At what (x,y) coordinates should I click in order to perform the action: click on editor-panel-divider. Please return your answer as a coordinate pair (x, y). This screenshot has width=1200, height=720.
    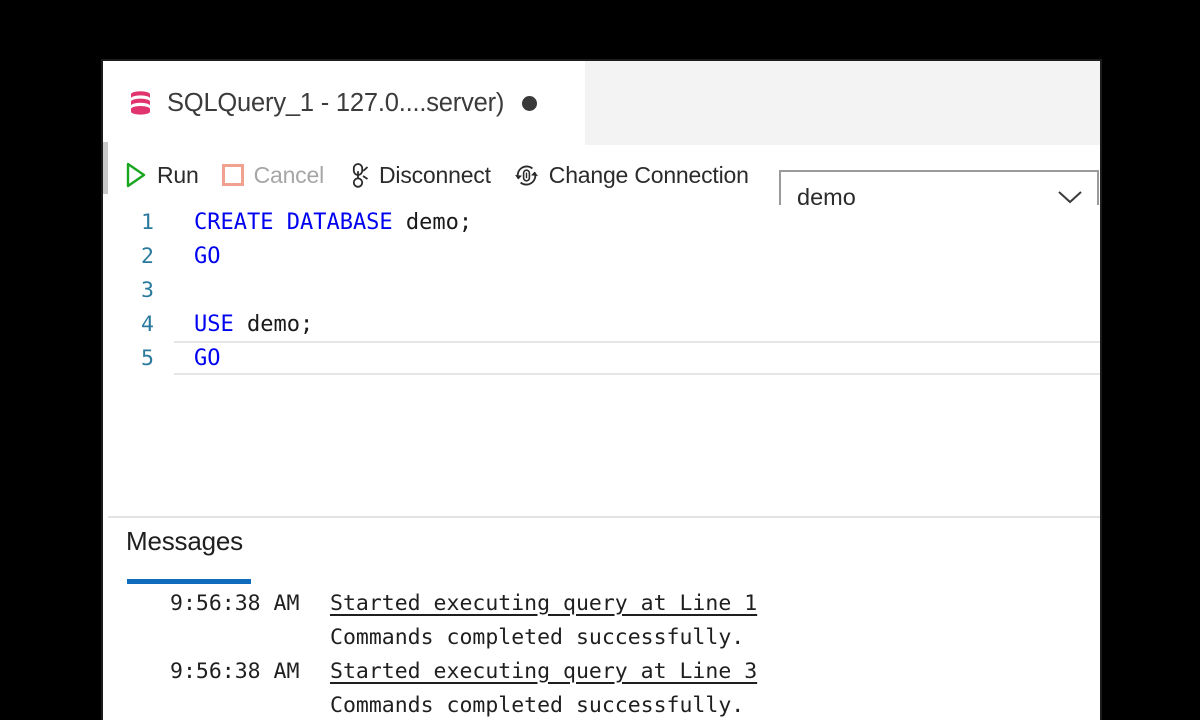
    Looking at the image, I should click on (604, 487).